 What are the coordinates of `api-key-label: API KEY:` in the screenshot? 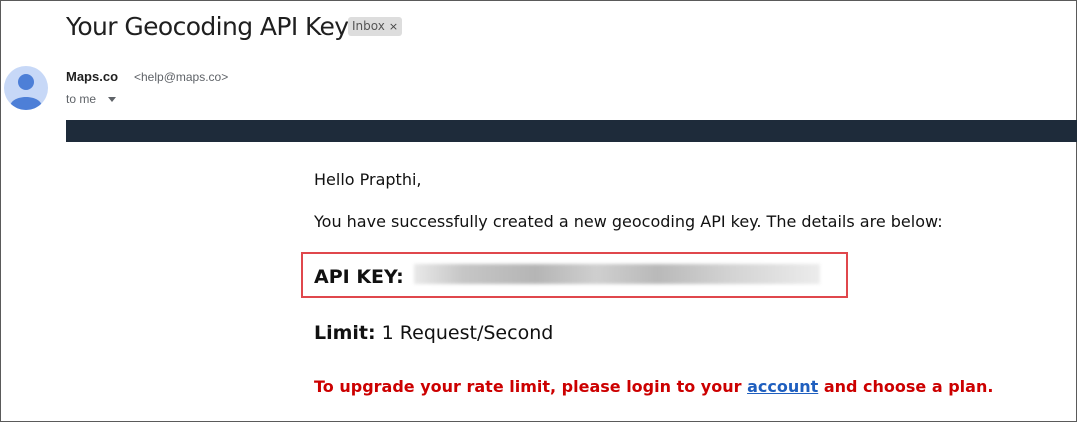 It's located at (359, 277).